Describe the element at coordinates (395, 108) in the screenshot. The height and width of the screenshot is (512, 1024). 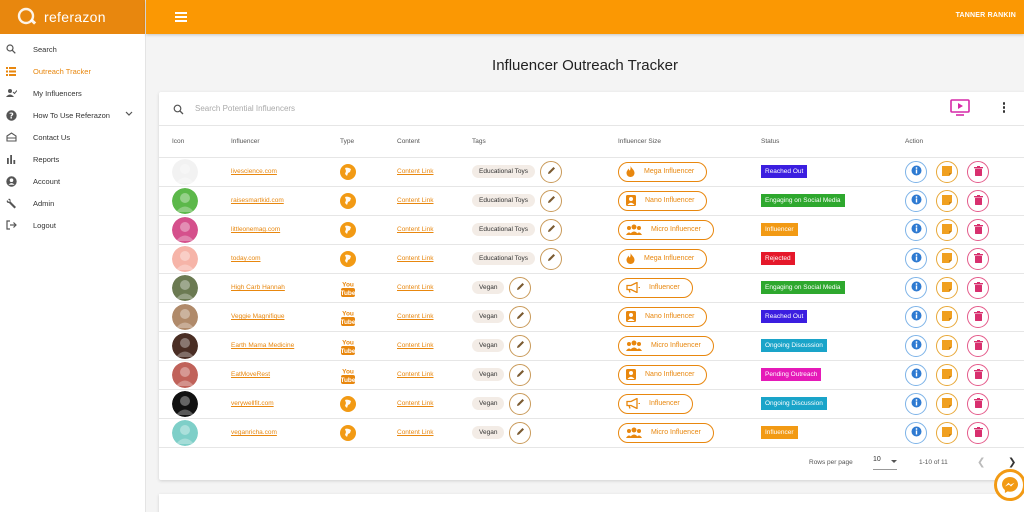
I see `search-input` at that location.